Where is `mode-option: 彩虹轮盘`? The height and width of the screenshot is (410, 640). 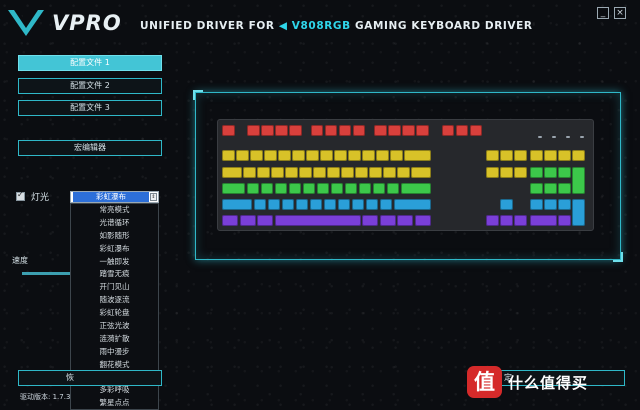
mode-option: 彩虹轮盘 is located at coordinates (114, 313).